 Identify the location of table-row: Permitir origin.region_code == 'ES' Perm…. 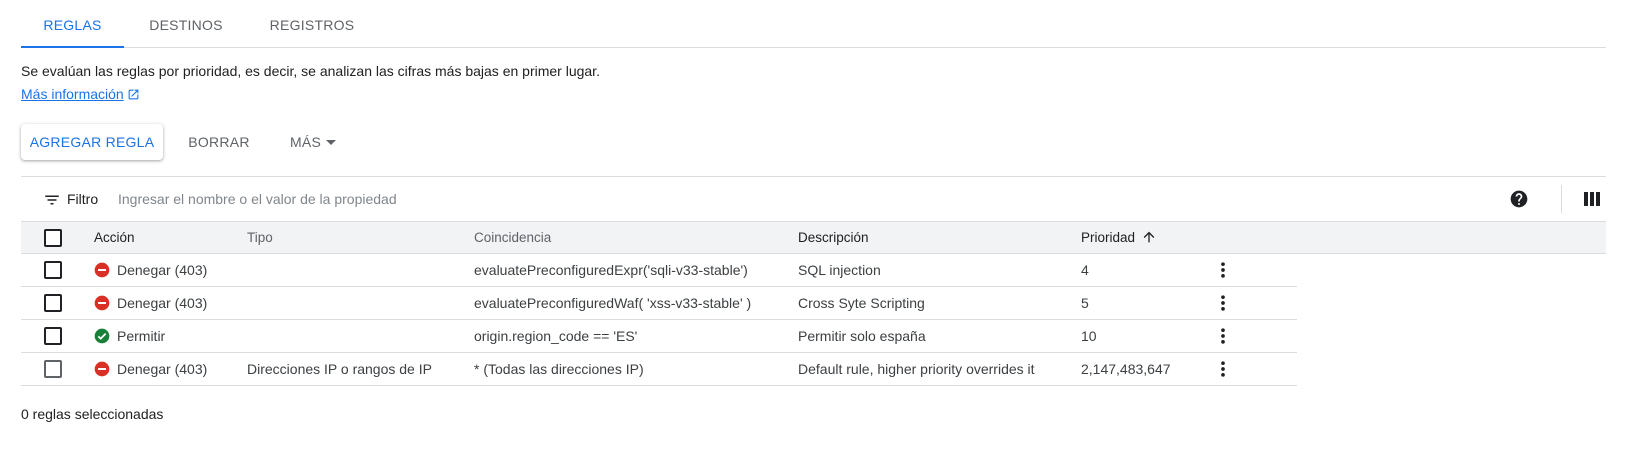
(659, 336).